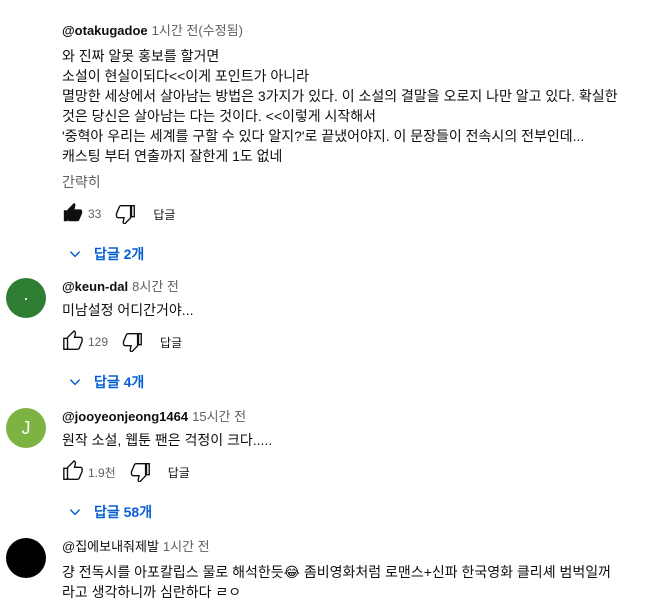  What do you see at coordinates (105, 30) in the screenshot?
I see `comment-author: @otakugadoe` at bounding box center [105, 30].